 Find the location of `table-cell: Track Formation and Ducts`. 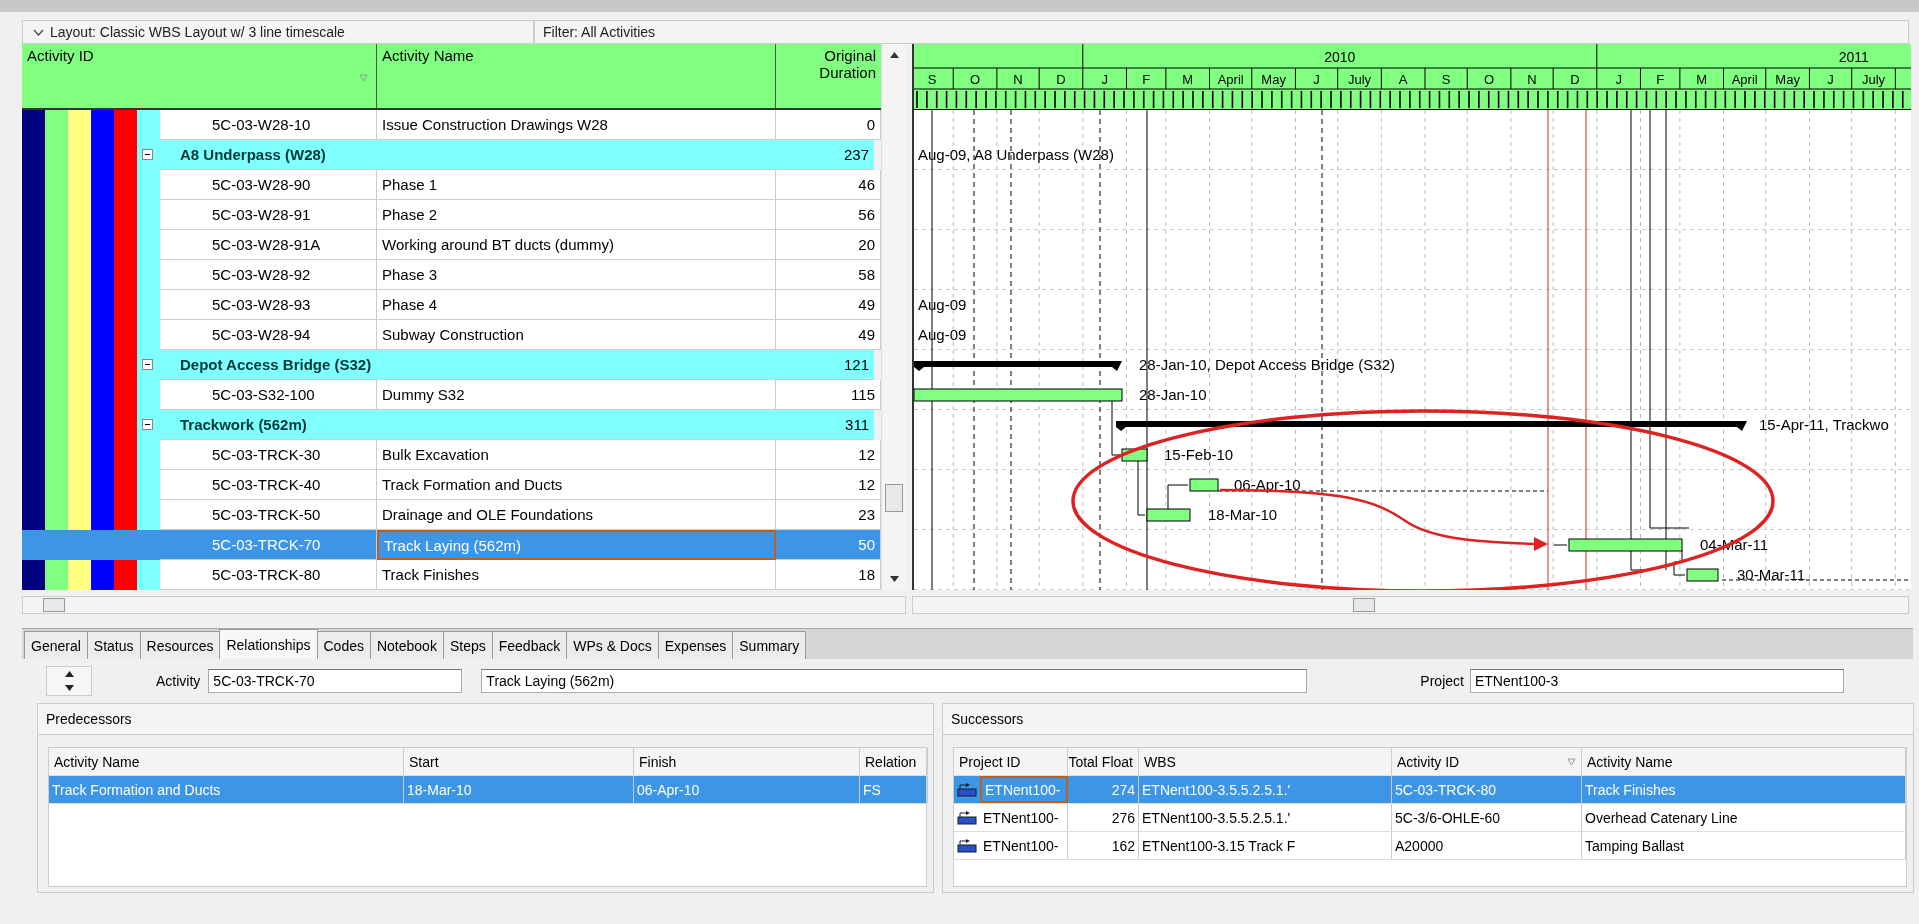

table-cell: Track Formation and Ducts is located at coordinates (576, 485).